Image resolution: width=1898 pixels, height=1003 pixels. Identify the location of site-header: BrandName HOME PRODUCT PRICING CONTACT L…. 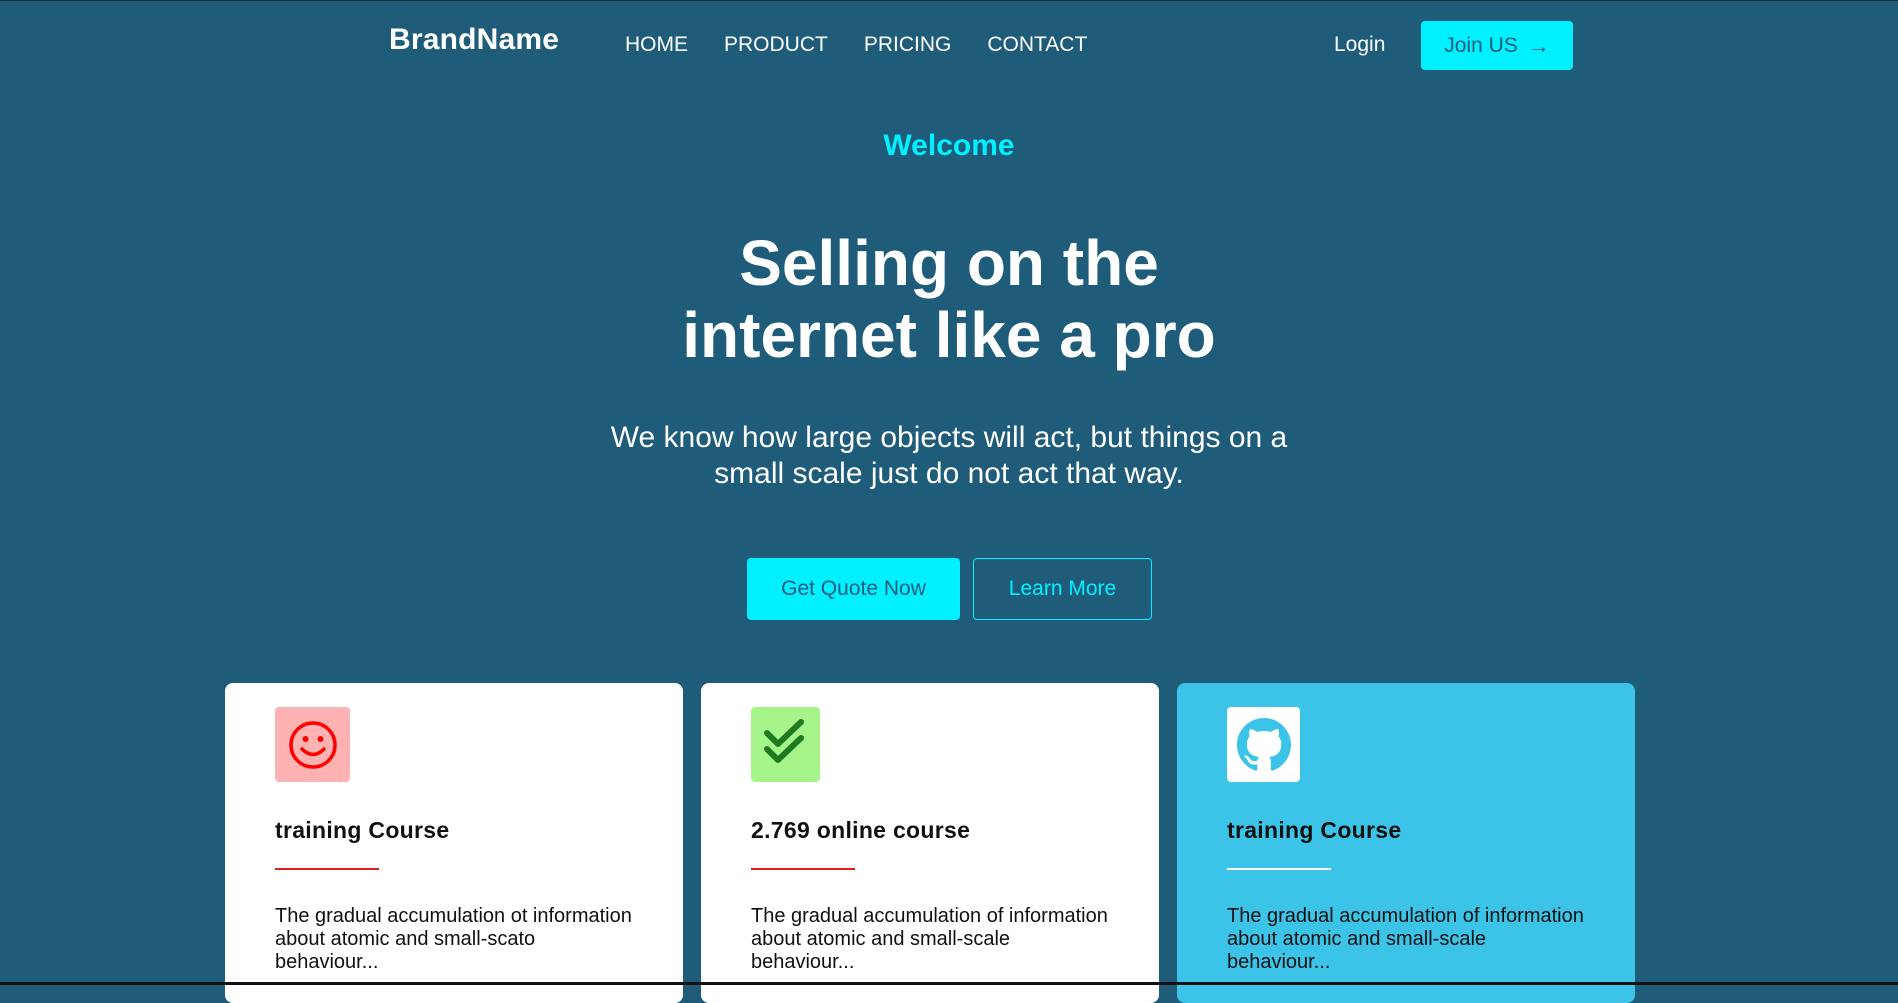
(949, 45).